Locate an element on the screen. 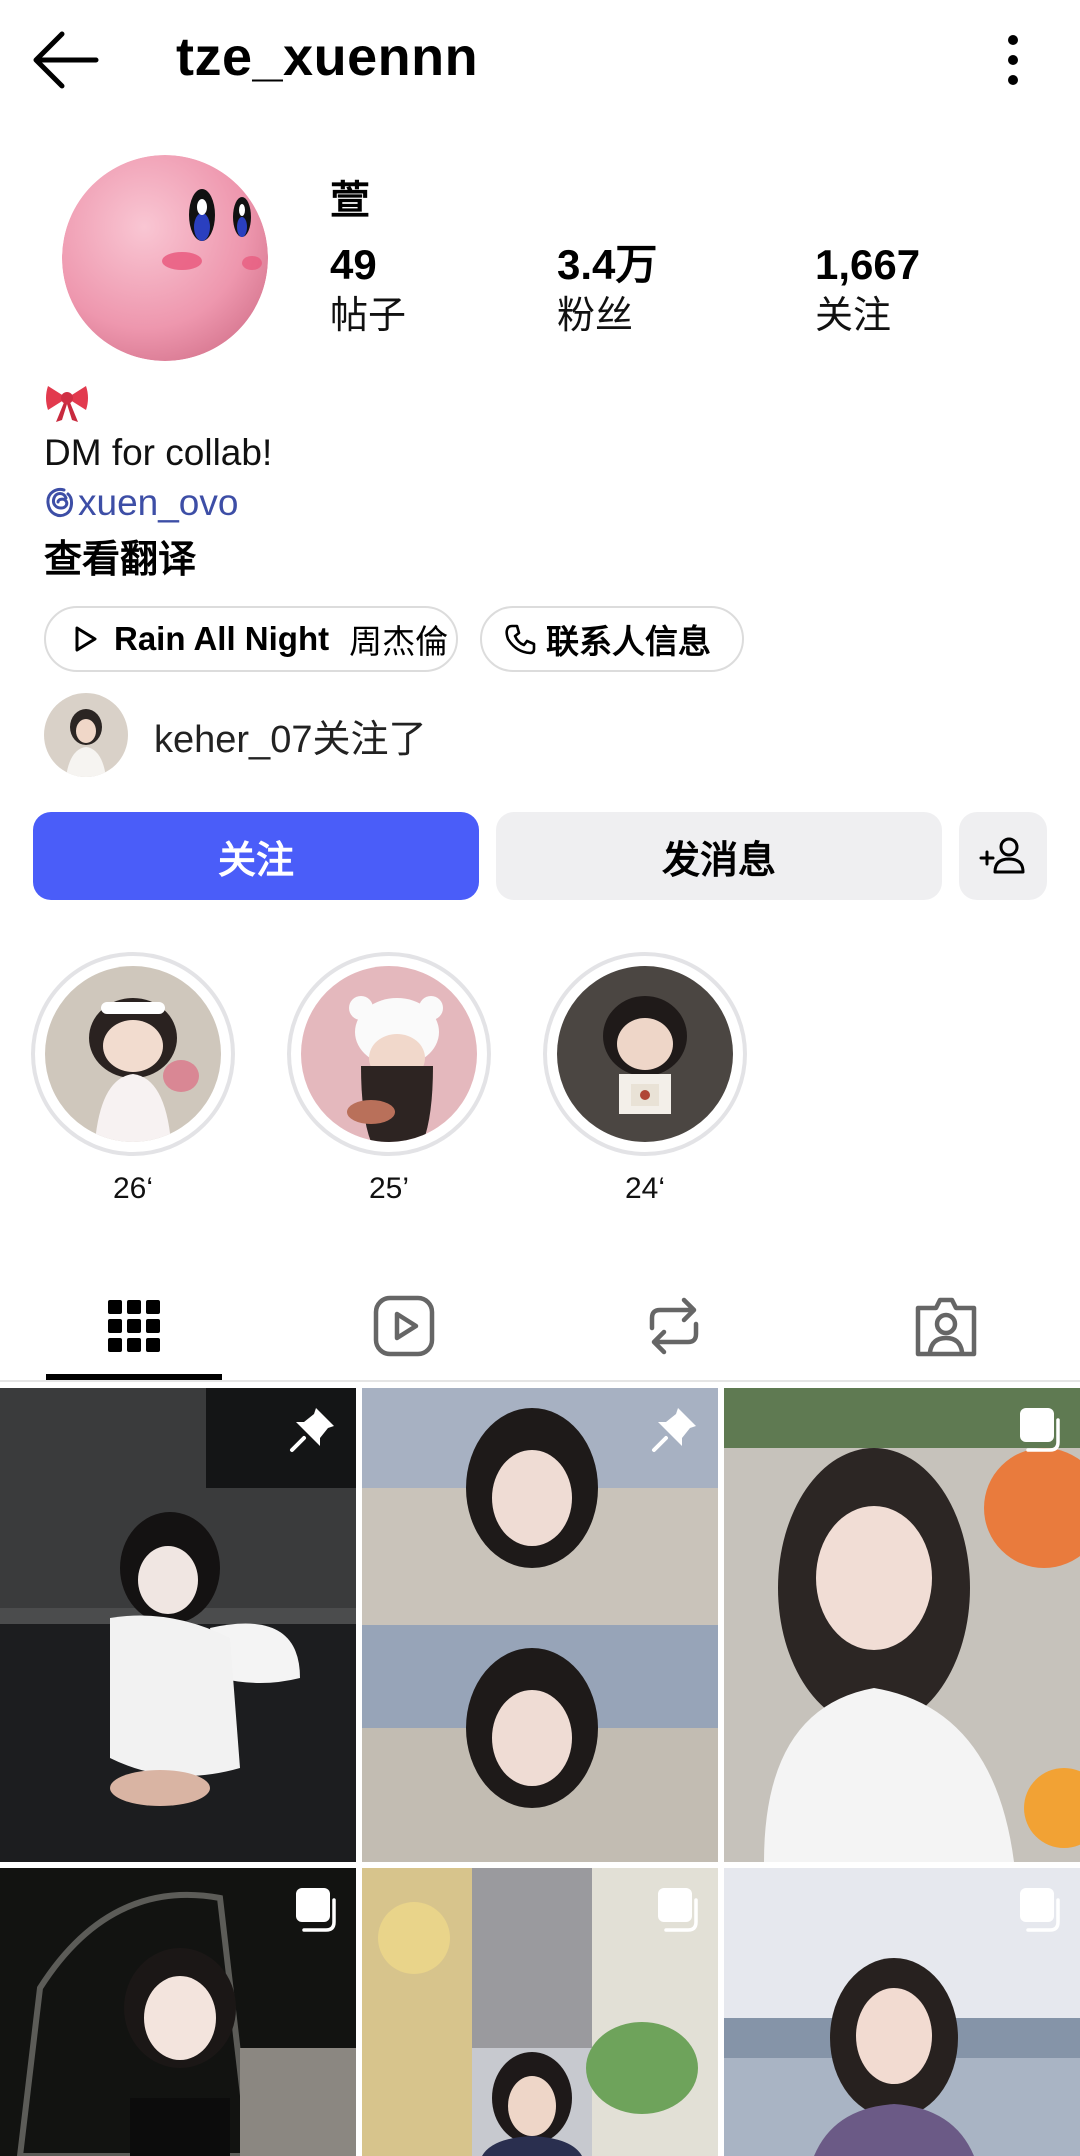  add-person-icon is located at coordinates (1002, 855).